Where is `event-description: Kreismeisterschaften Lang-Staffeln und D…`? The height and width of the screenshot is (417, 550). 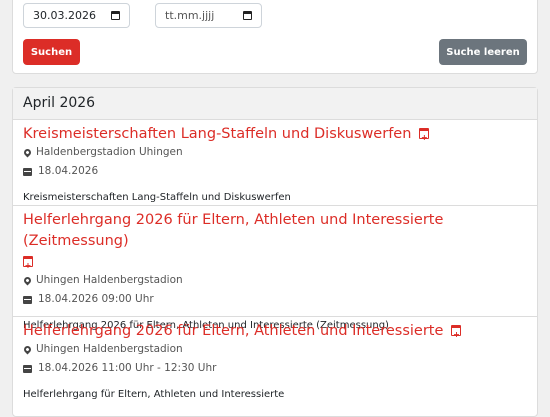 event-description: Kreismeisterschaften Lang-Staffeln und D… is located at coordinates (157, 197).